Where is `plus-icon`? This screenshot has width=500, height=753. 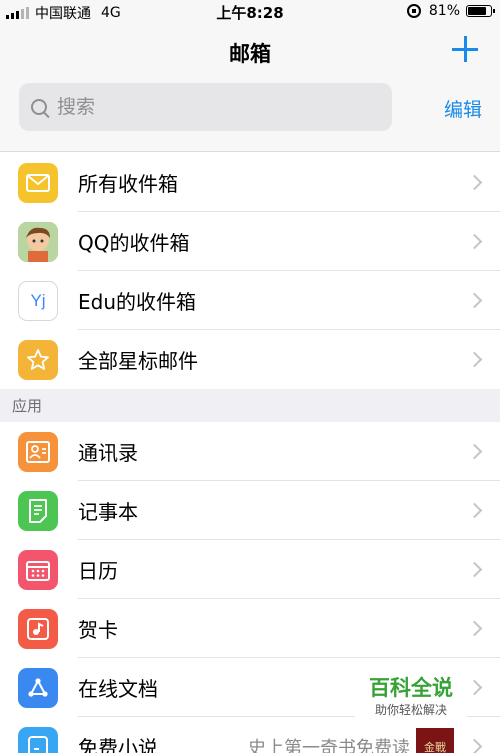
plus-icon is located at coordinates (465, 49).